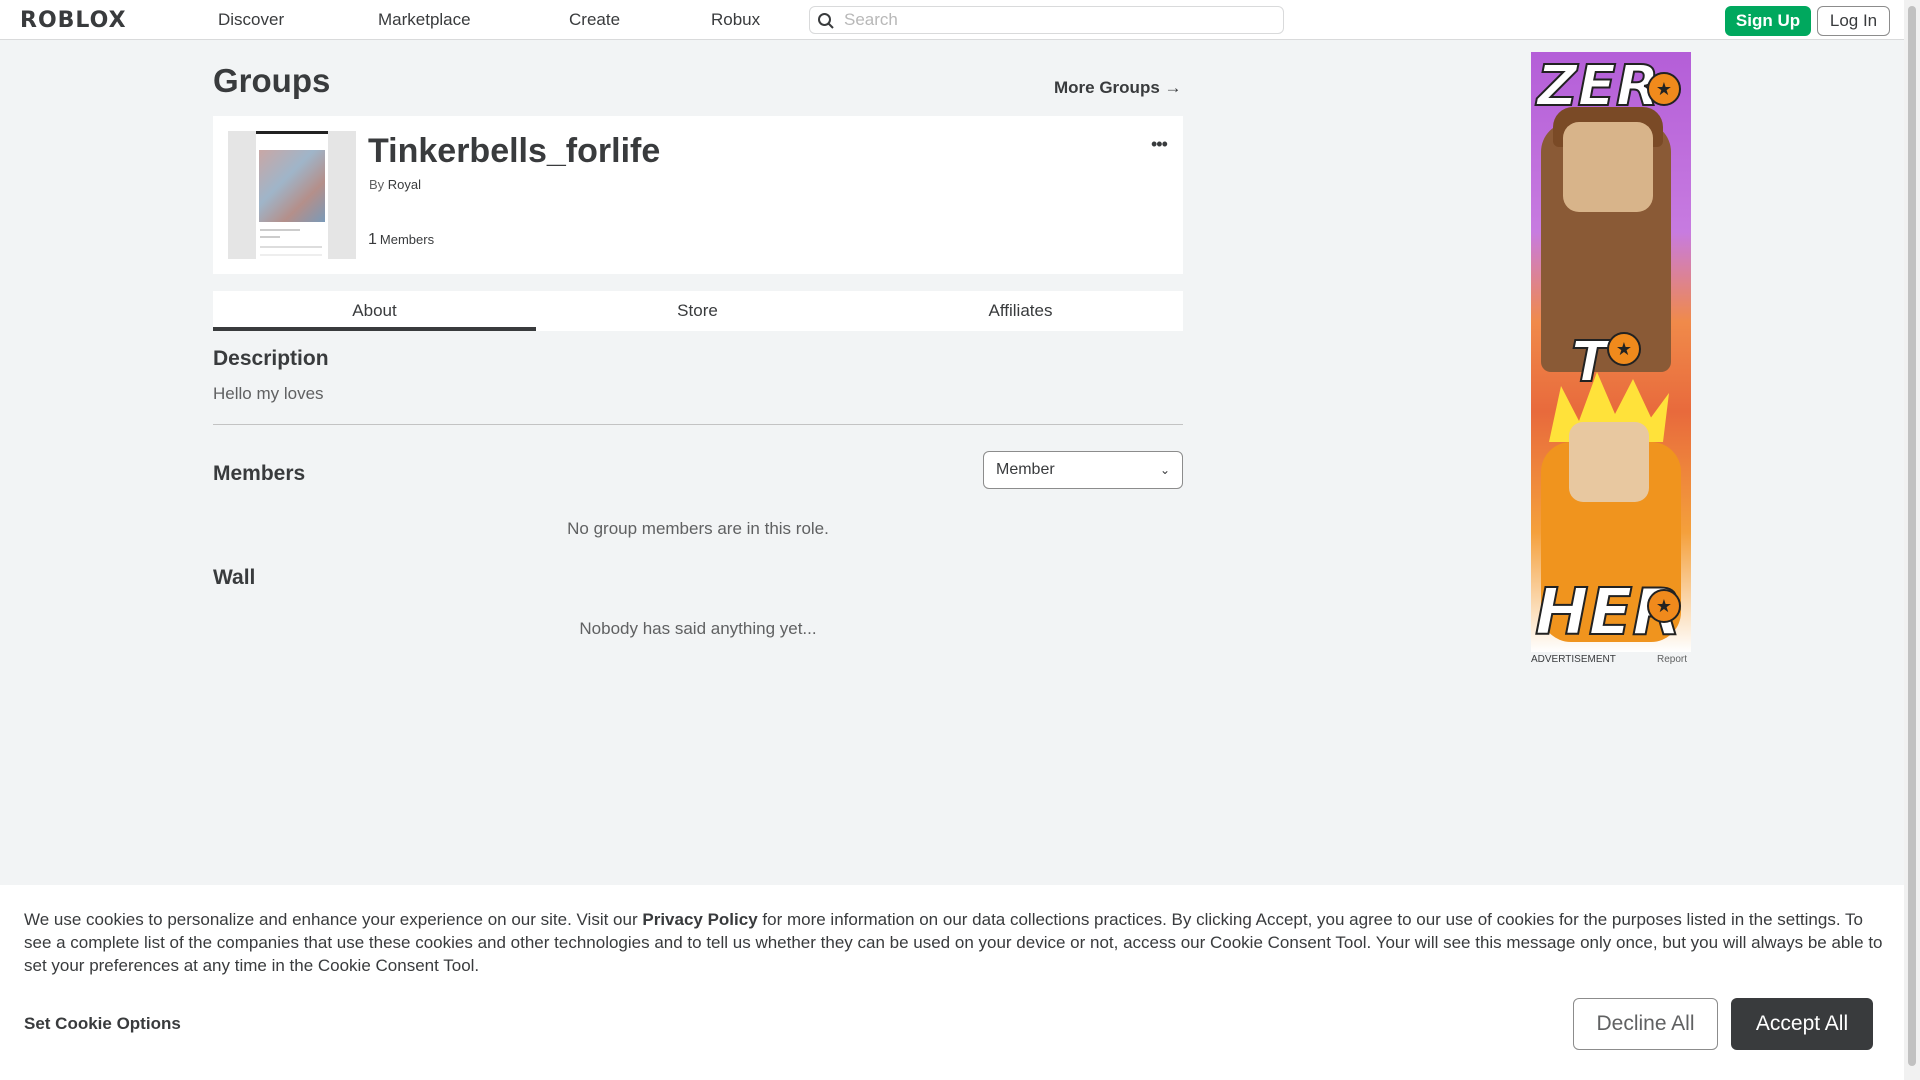  I want to click on emblem-phone-screenshot, so click(292, 195).